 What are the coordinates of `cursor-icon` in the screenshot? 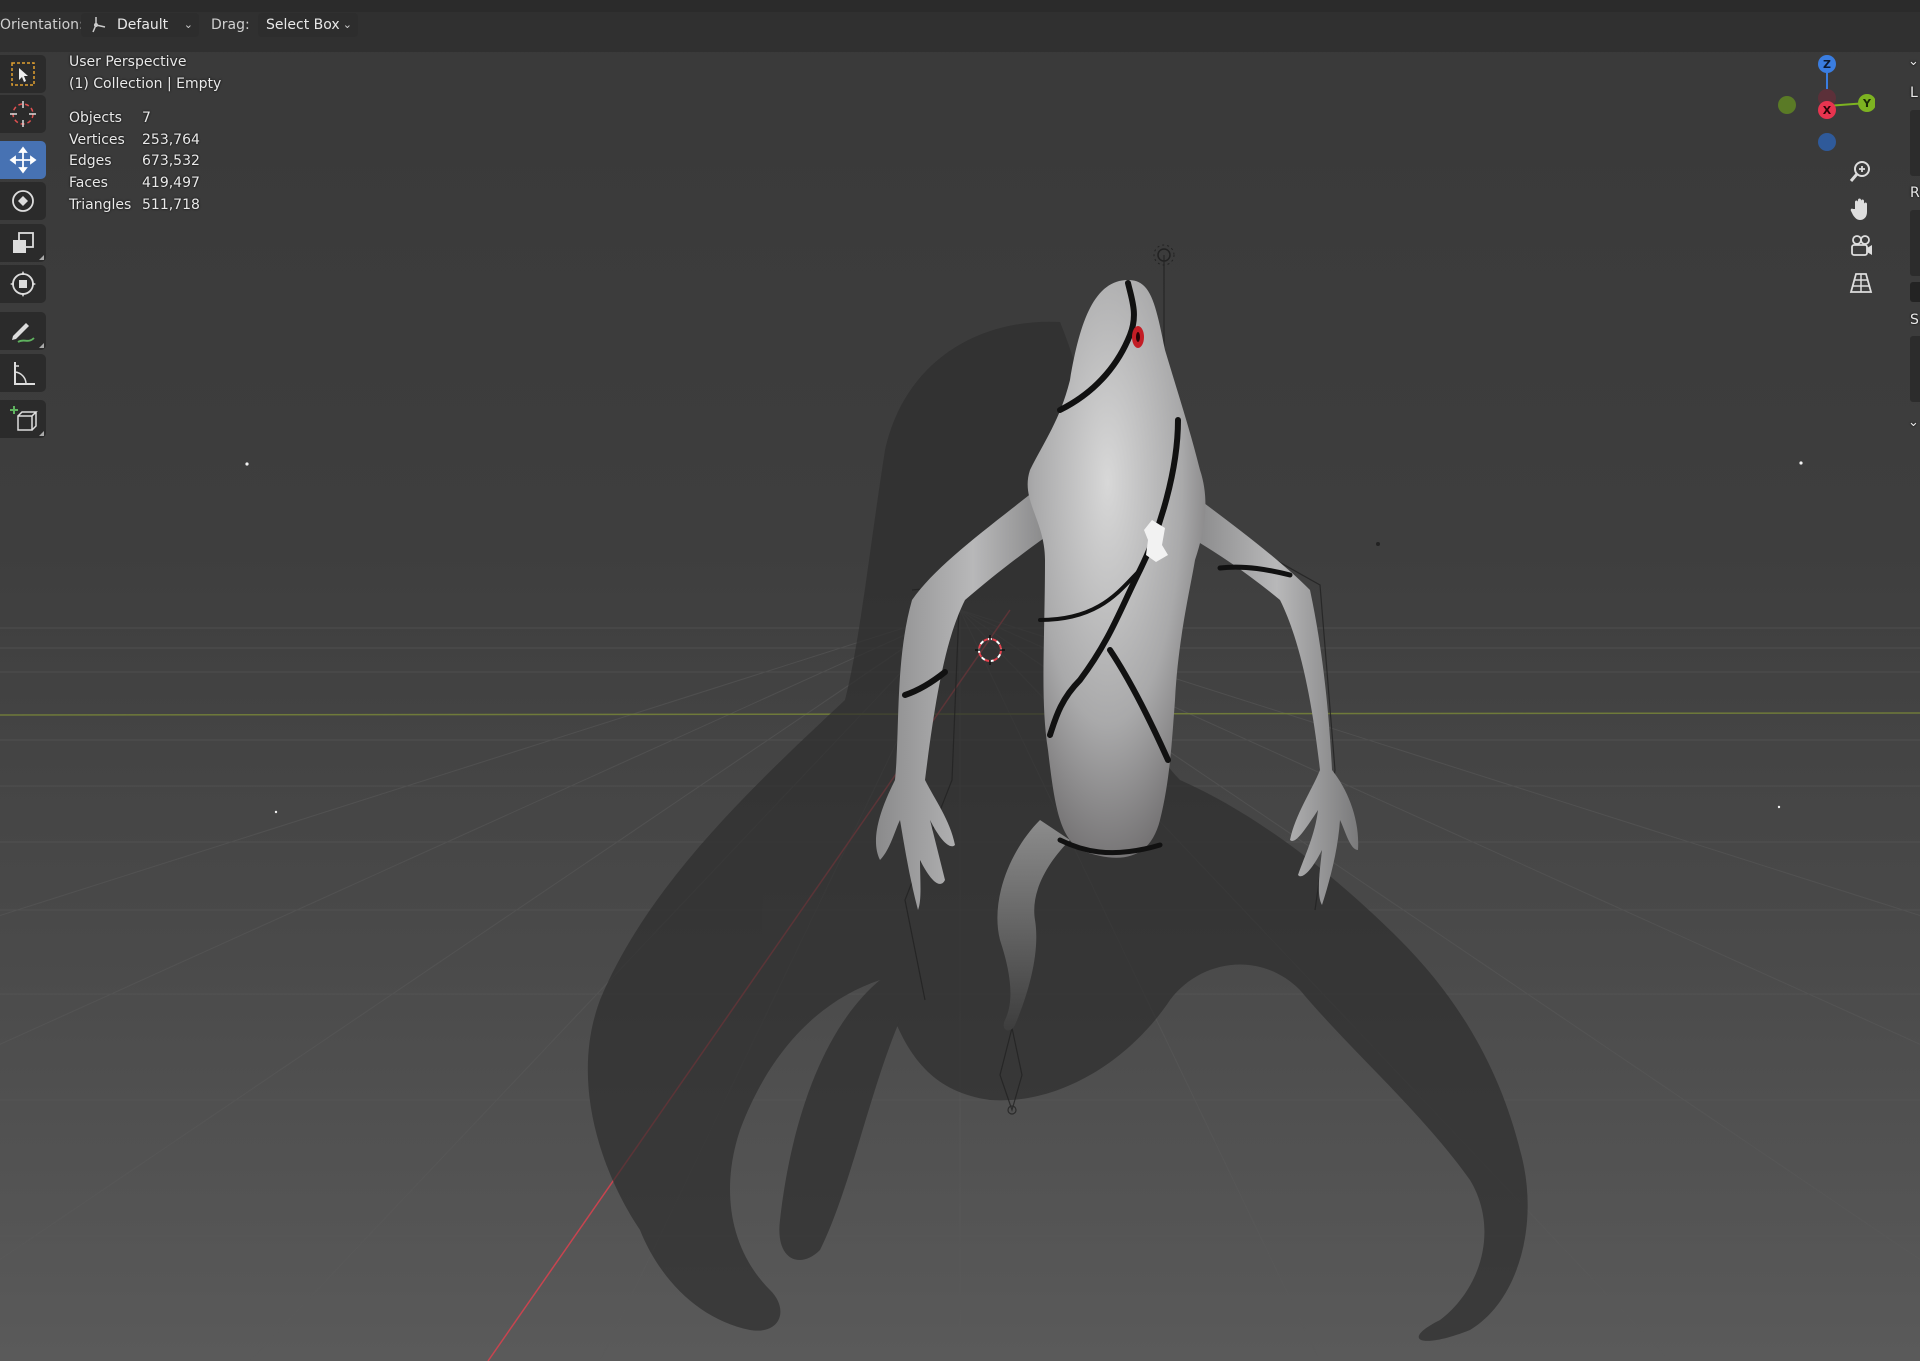 It's located at (23, 114).